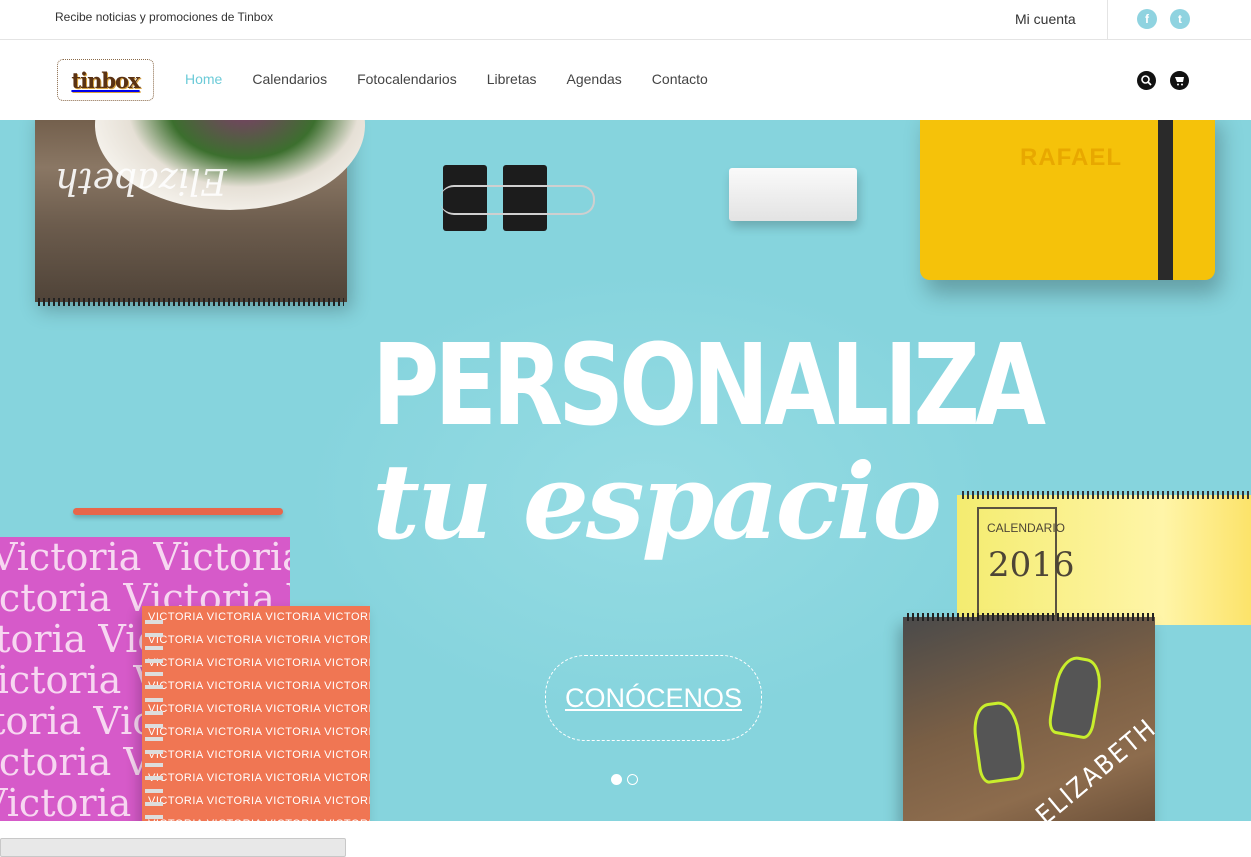  Describe the element at coordinates (1147, 19) in the screenshot. I see `facebook-icon: f` at that location.